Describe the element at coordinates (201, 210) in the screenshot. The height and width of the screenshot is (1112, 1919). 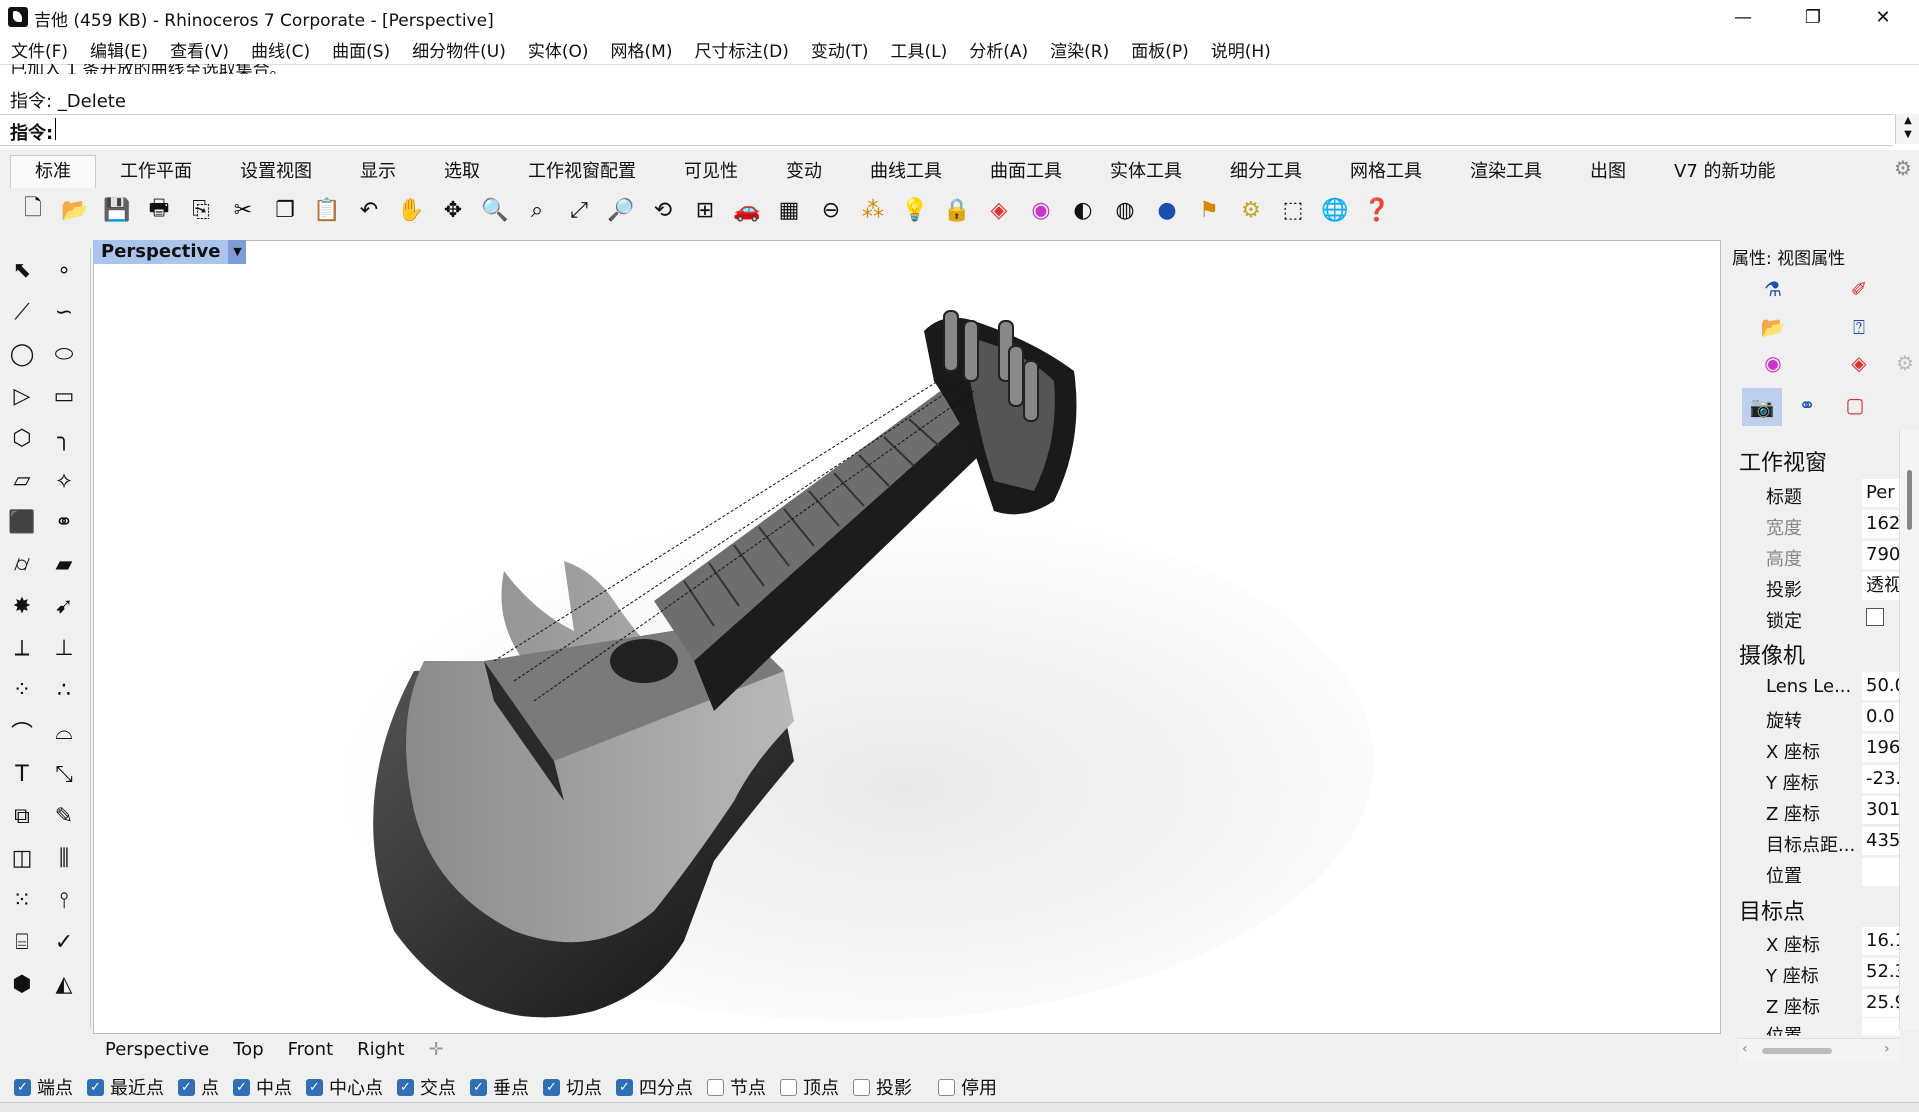
I see `export-icon: ⎘` at that location.